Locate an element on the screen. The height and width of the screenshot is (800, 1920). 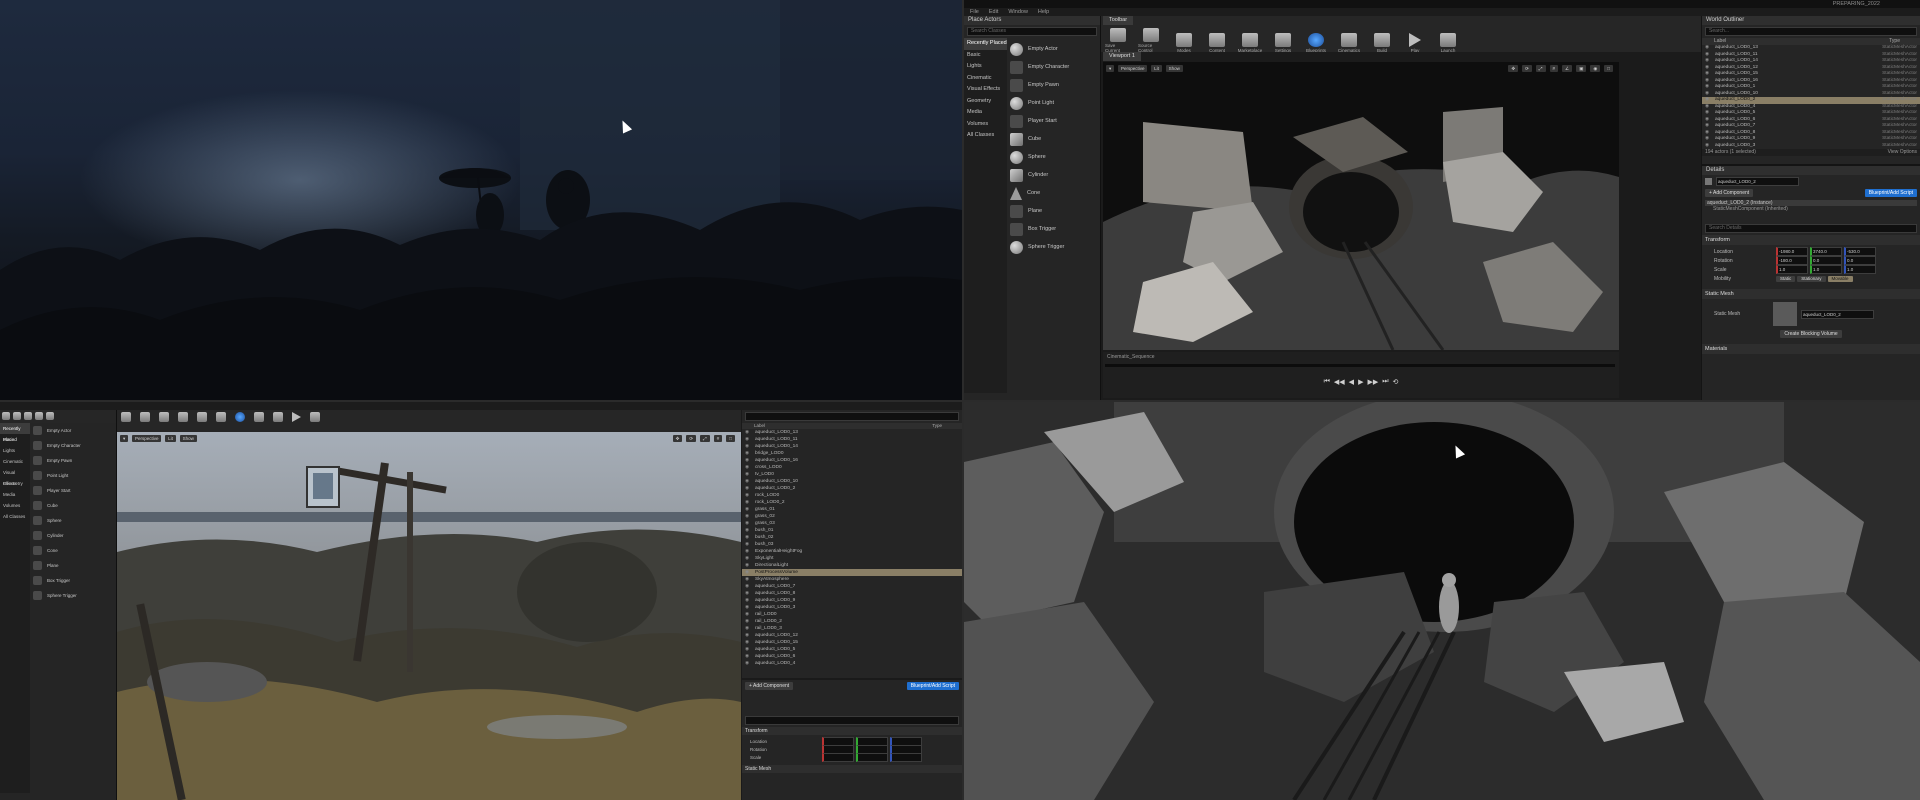
cinematics-button: Cinematics is located at coordinates (1349, 43).